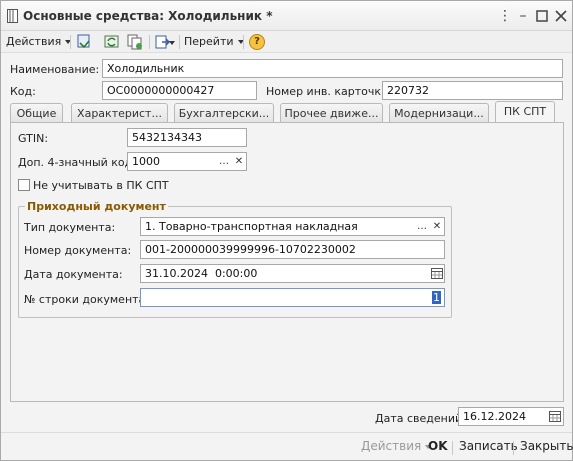 The width and height of the screenshot is (573, 461). Describe the element at coordinates (201, 273) in the screenshot. I see `doc-date-value: 31.10.2024 0:00:00` at that location.